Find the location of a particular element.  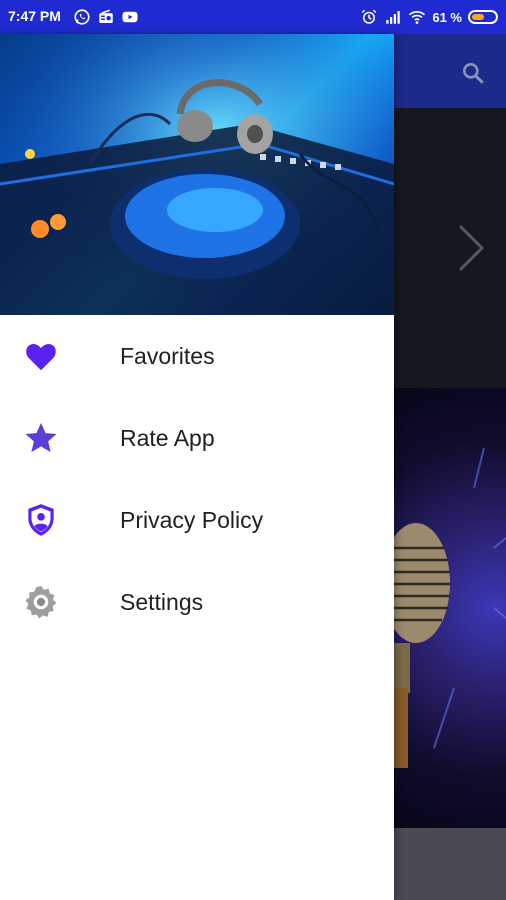

system-status: 61 % is located at coordinates (429, 17).